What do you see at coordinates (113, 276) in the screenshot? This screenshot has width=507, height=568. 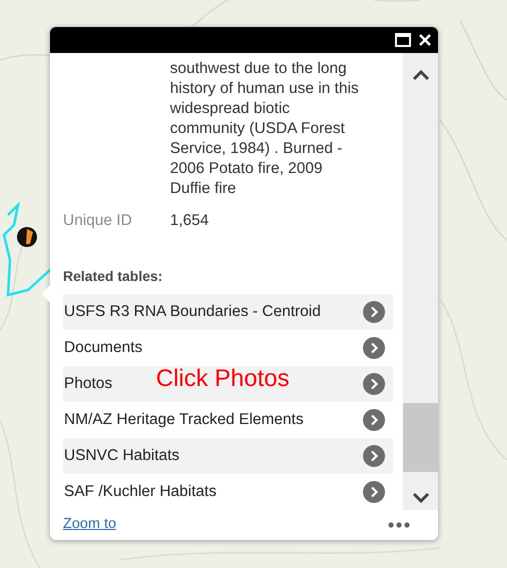 I see `related-tables-heading: Related tables:` at bounding box center [113, 276].